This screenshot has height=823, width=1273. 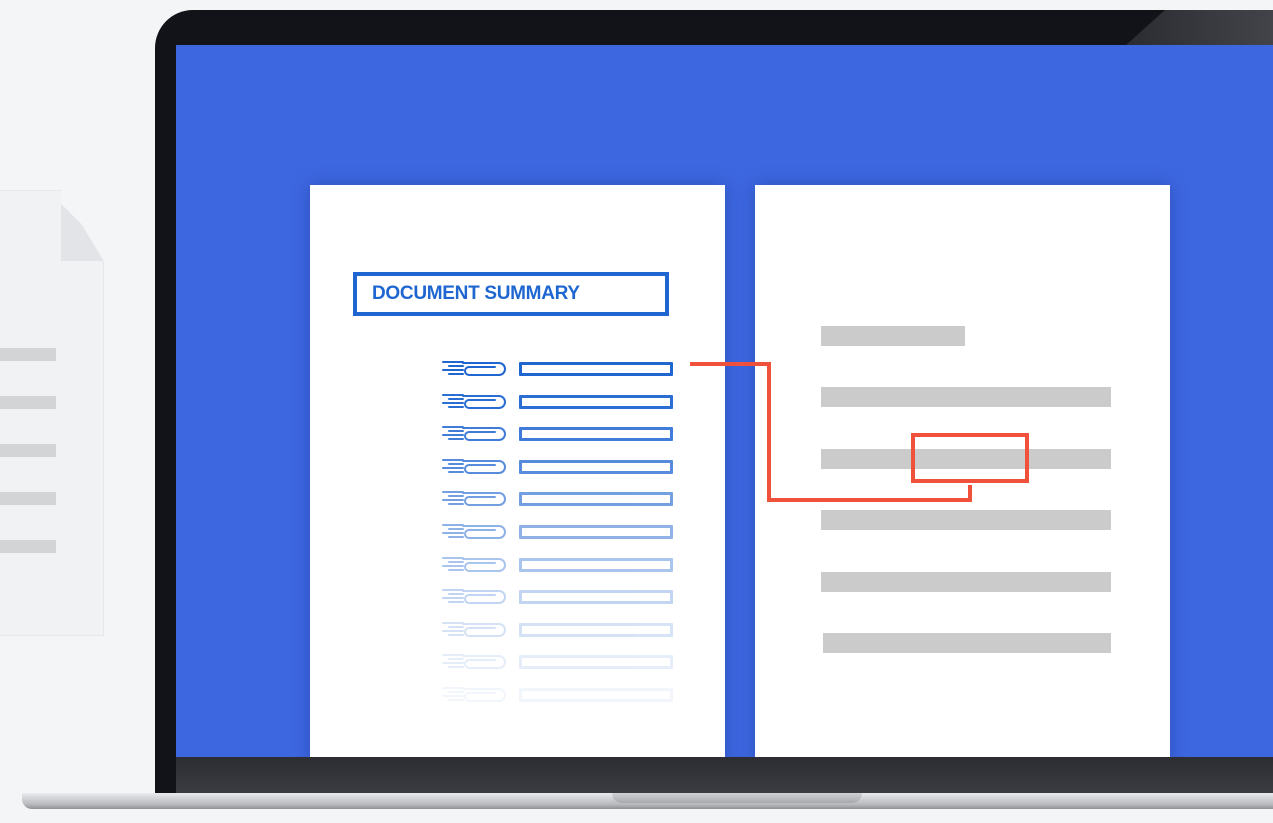 I want to click on laptop-opening-notch, so click(x=737, y=798).